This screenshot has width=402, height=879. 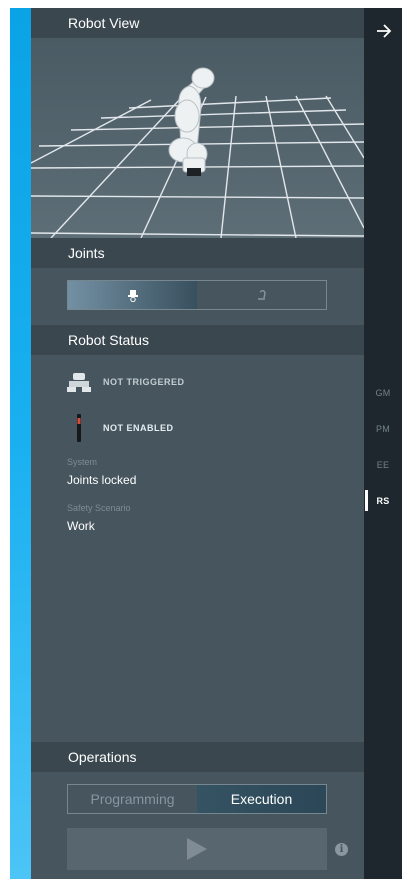 What do you see at coordinates (108, 340) in the screenshot?
I see `robot-status-title: Robot Status` at bounding box center [108, 340].